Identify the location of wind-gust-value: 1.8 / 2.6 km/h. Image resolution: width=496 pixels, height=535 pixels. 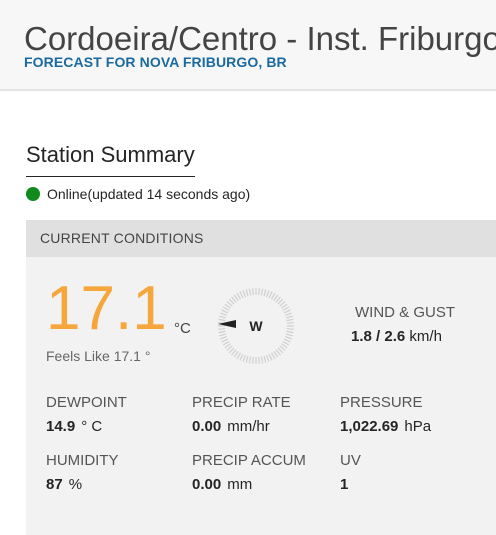
(396, 336).